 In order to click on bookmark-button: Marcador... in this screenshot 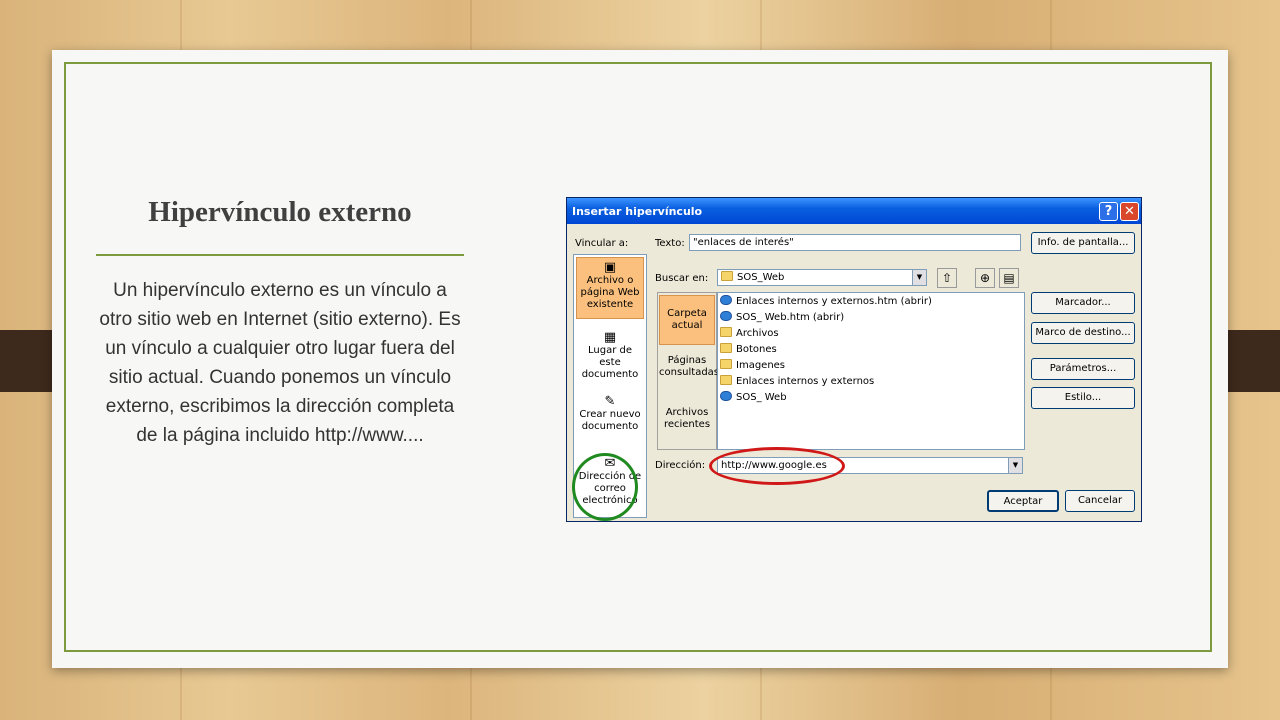, I will do `click(1083, 303)`.